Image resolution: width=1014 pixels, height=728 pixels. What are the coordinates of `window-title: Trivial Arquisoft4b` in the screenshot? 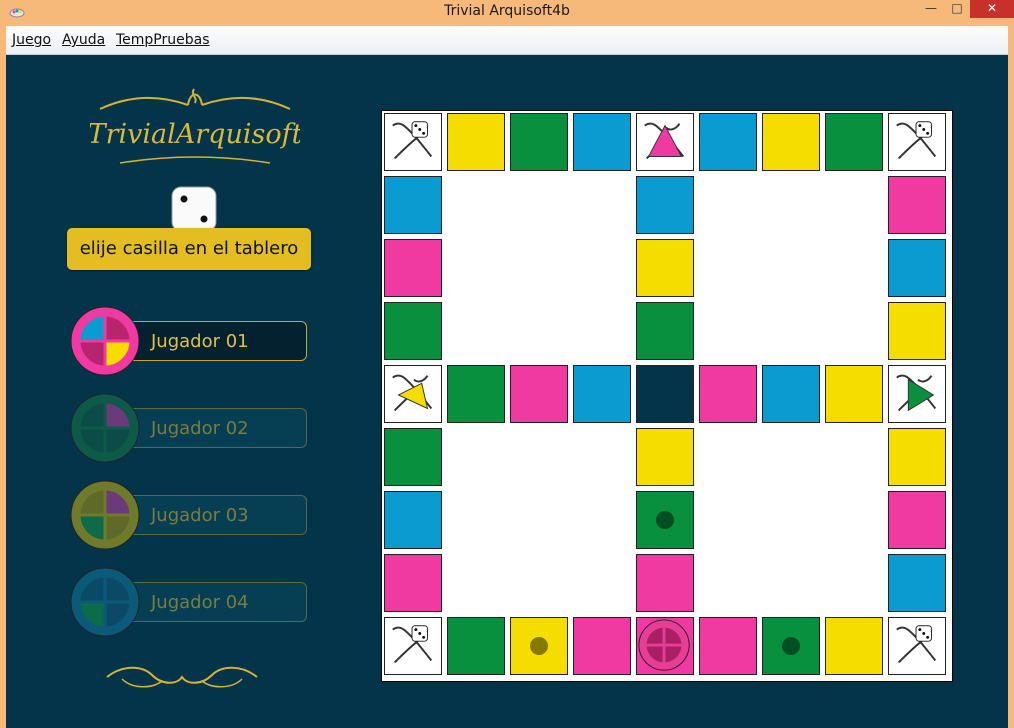 It's located at (507, 11).